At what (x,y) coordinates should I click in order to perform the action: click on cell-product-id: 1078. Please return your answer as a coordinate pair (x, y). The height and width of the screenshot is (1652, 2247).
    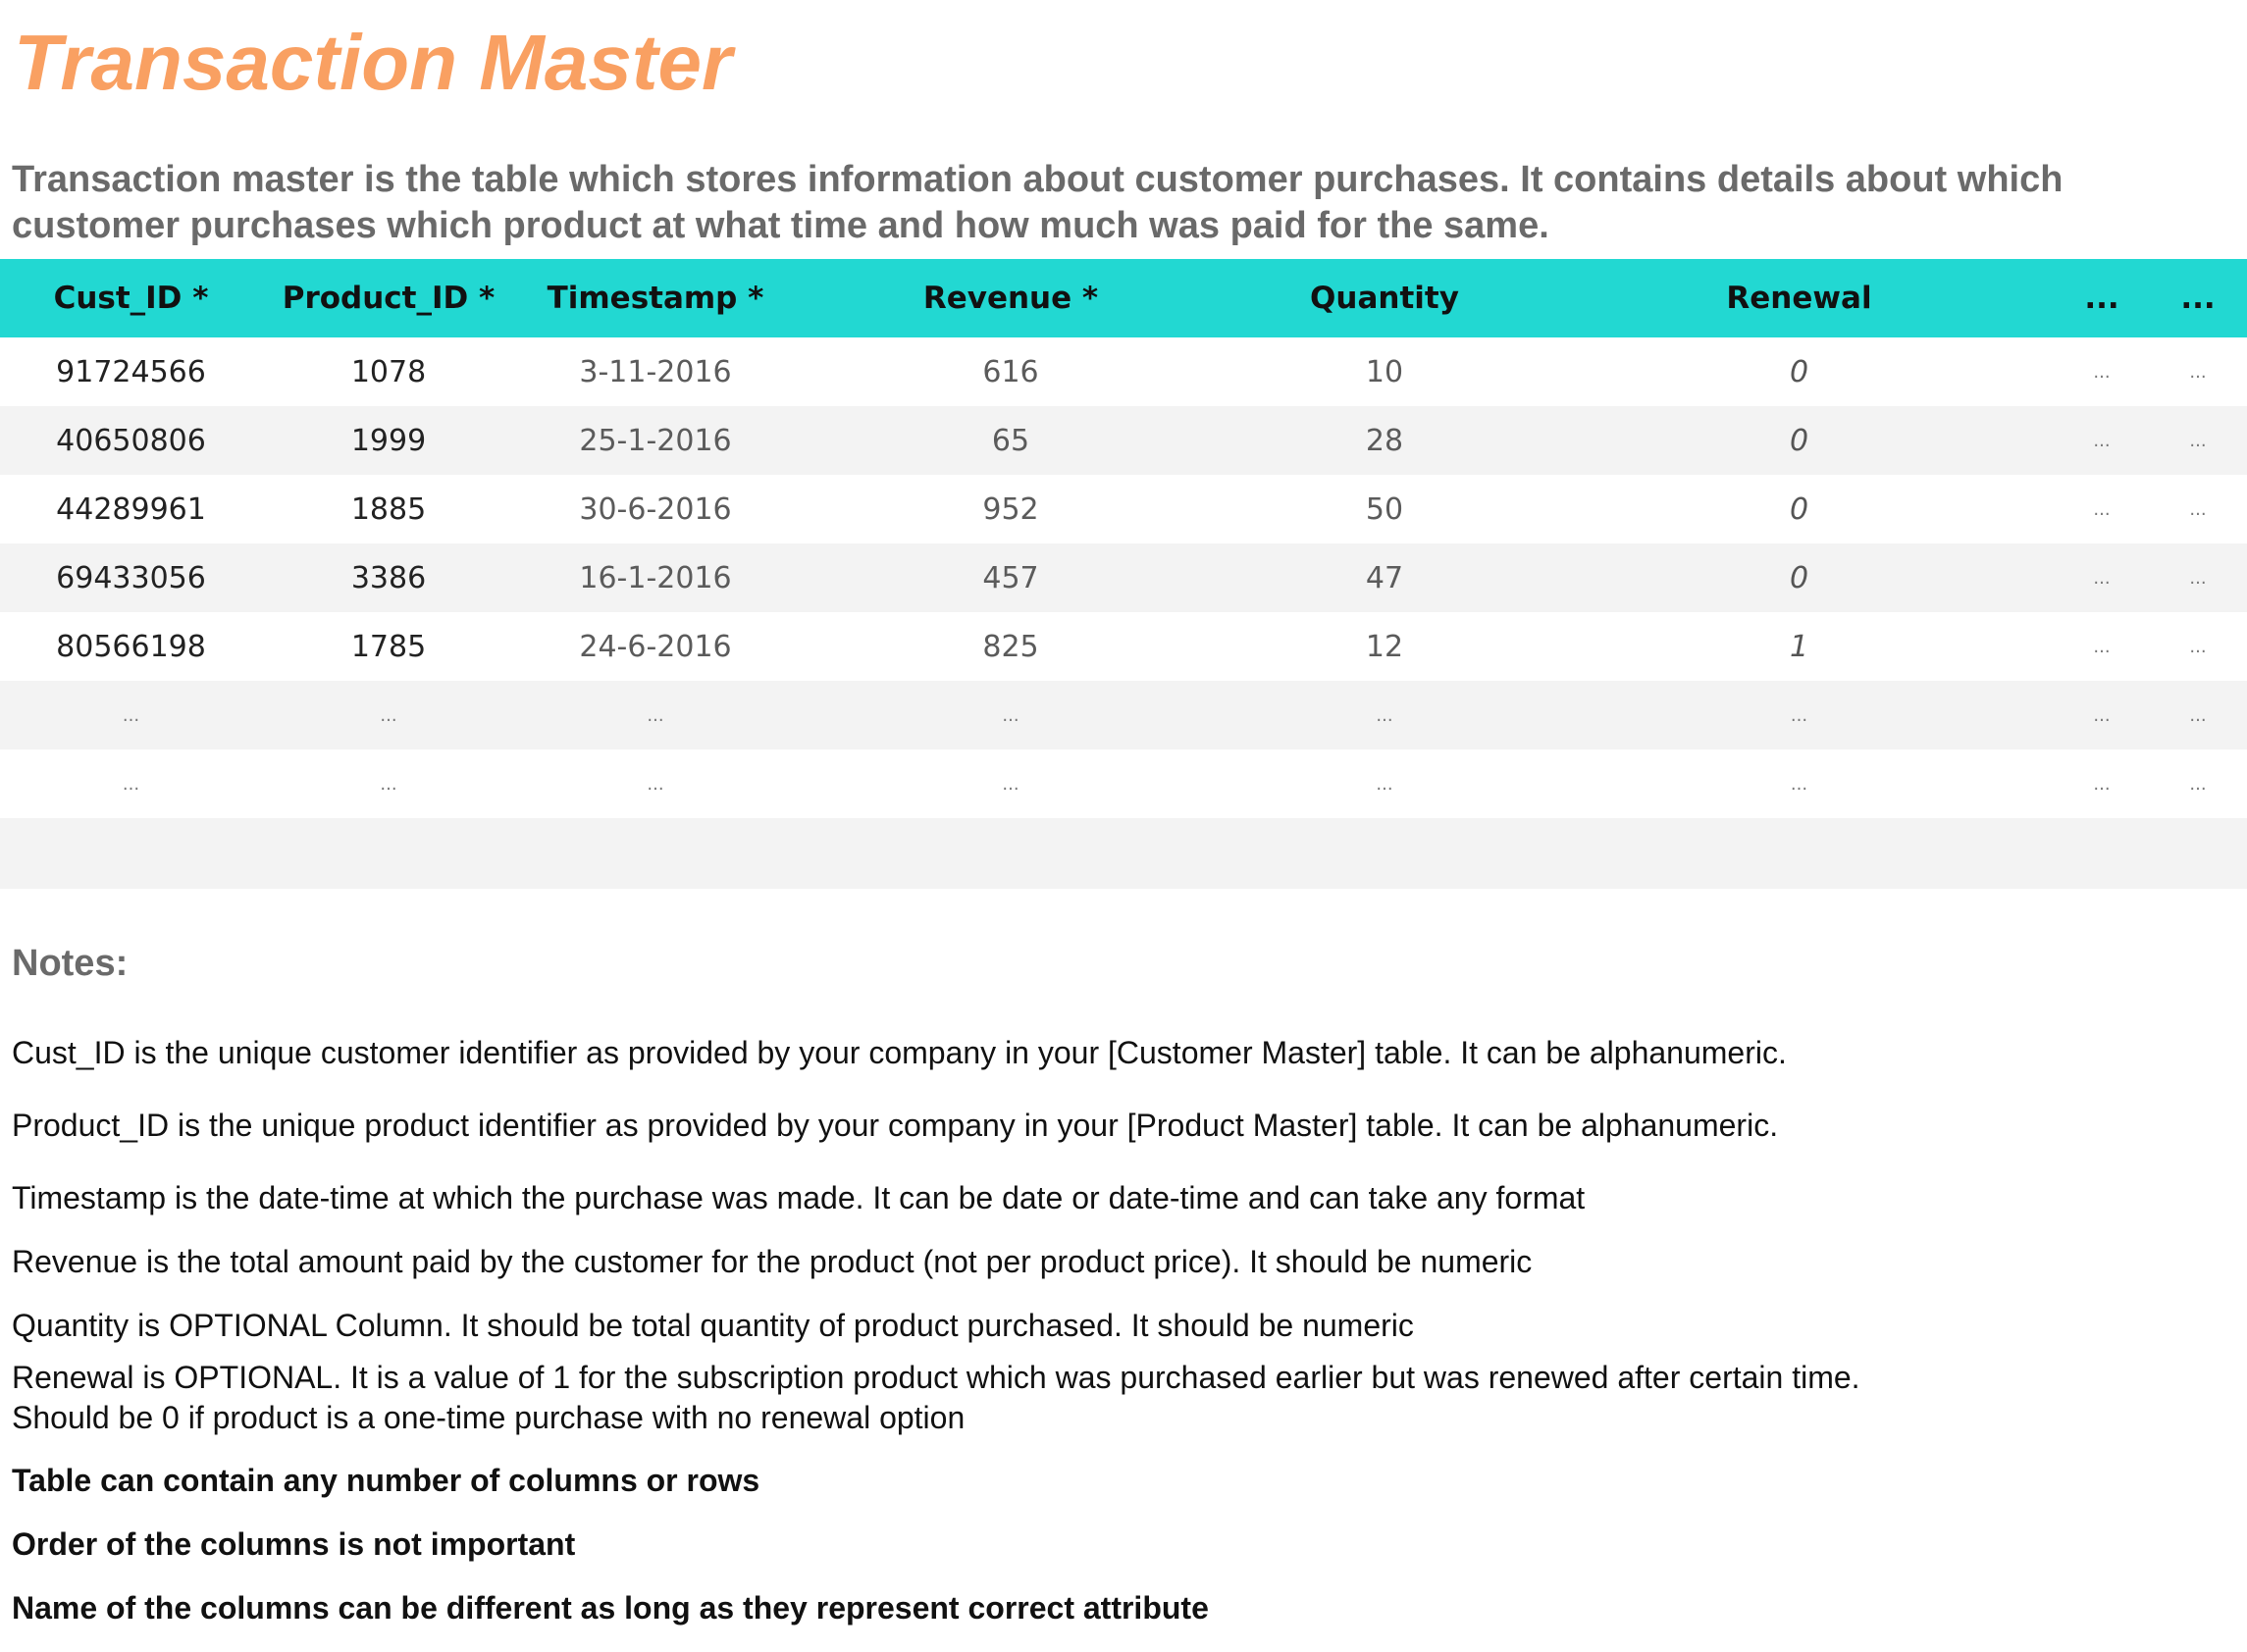
    Looking at the image, I should click on (389, 372).